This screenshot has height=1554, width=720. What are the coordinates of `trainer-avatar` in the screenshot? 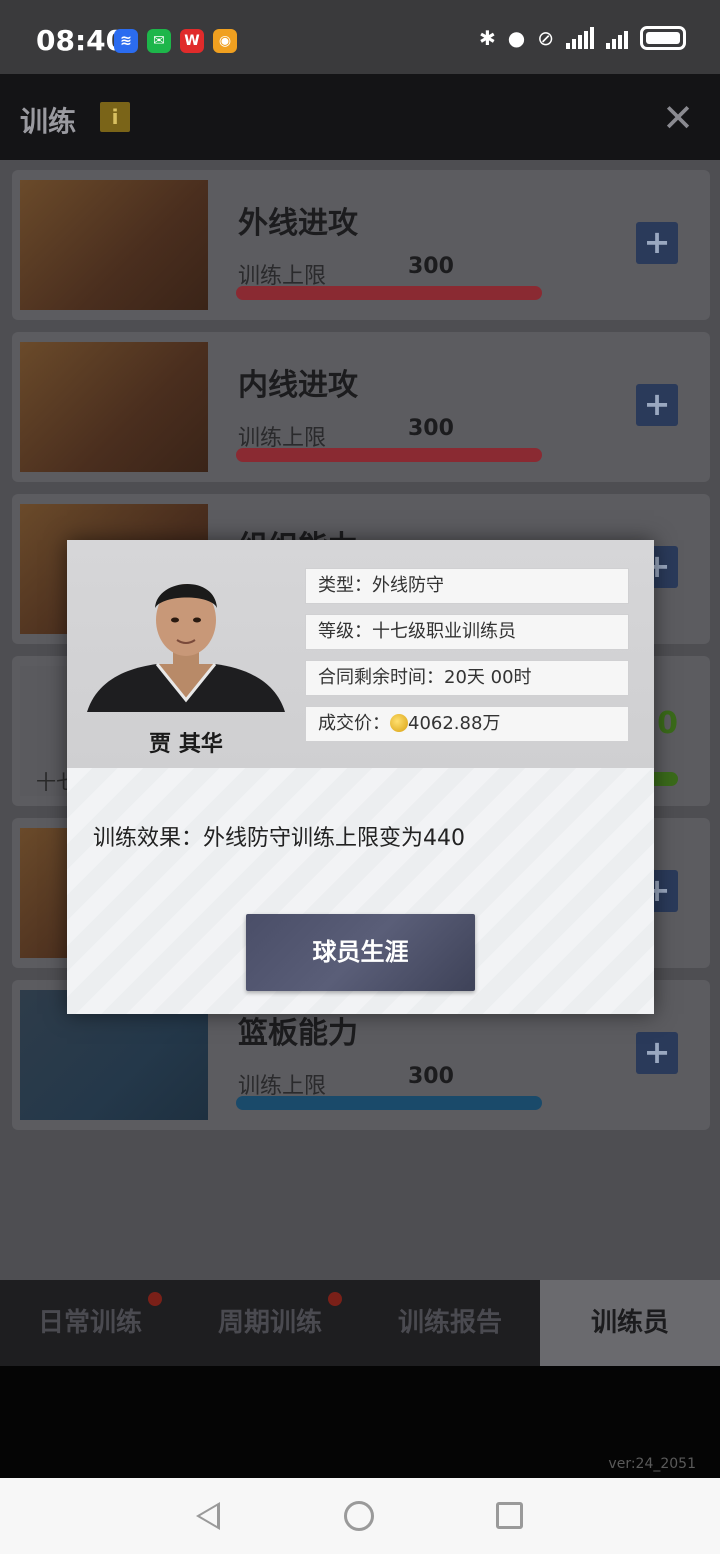 It's located at (186, 647).